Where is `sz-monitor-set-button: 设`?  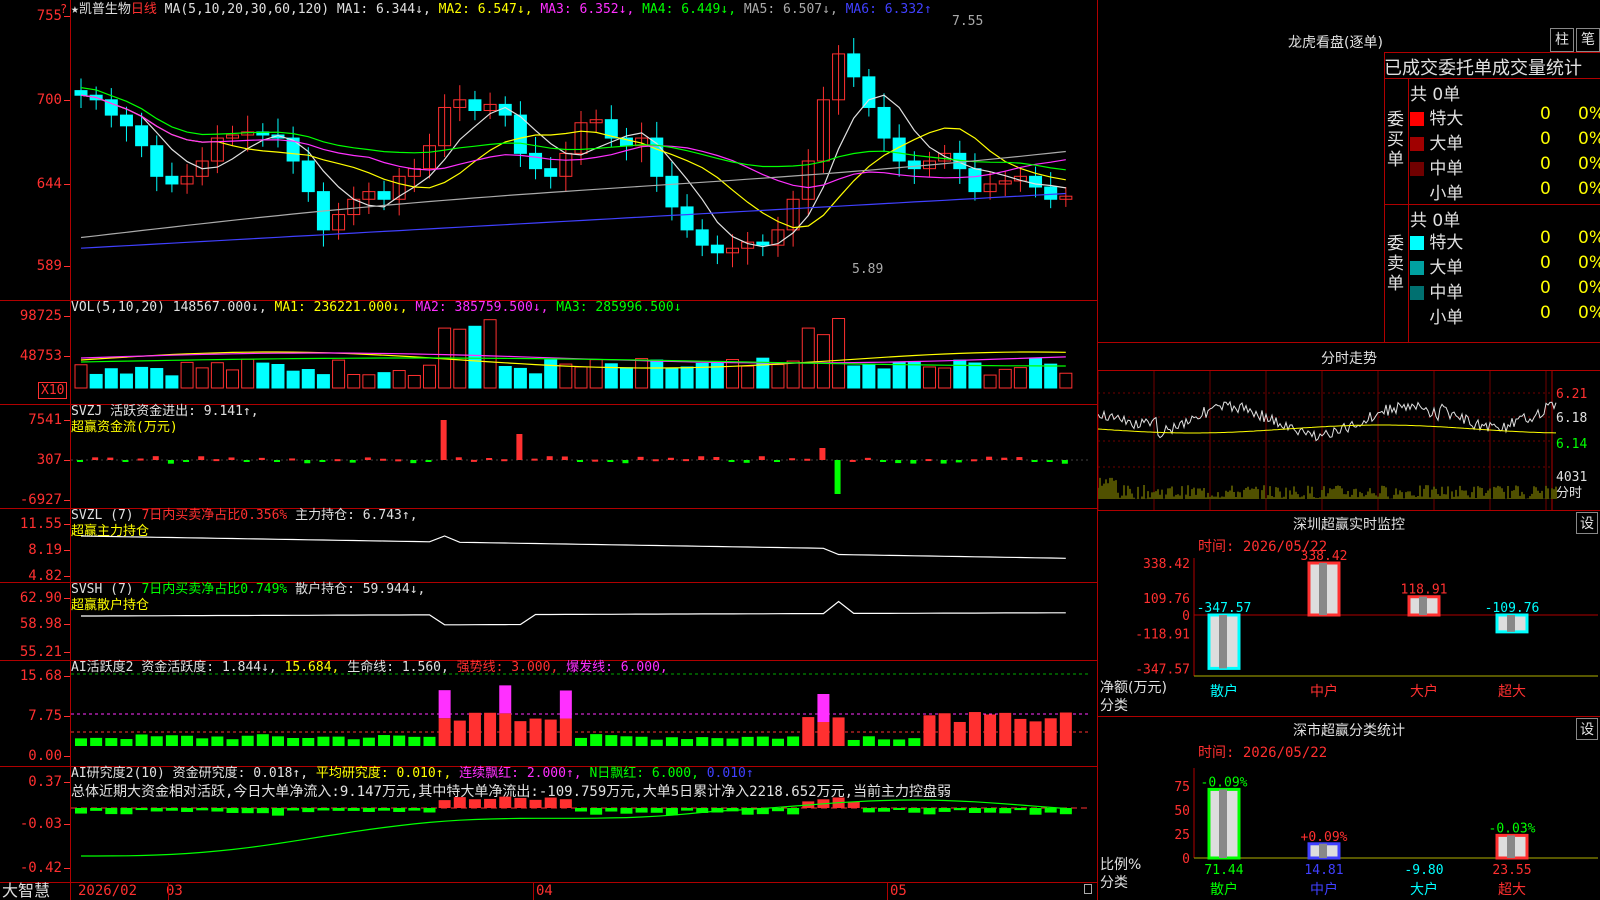
sz-monitor-set-button: 设 is located at coordinates (1587, 523).